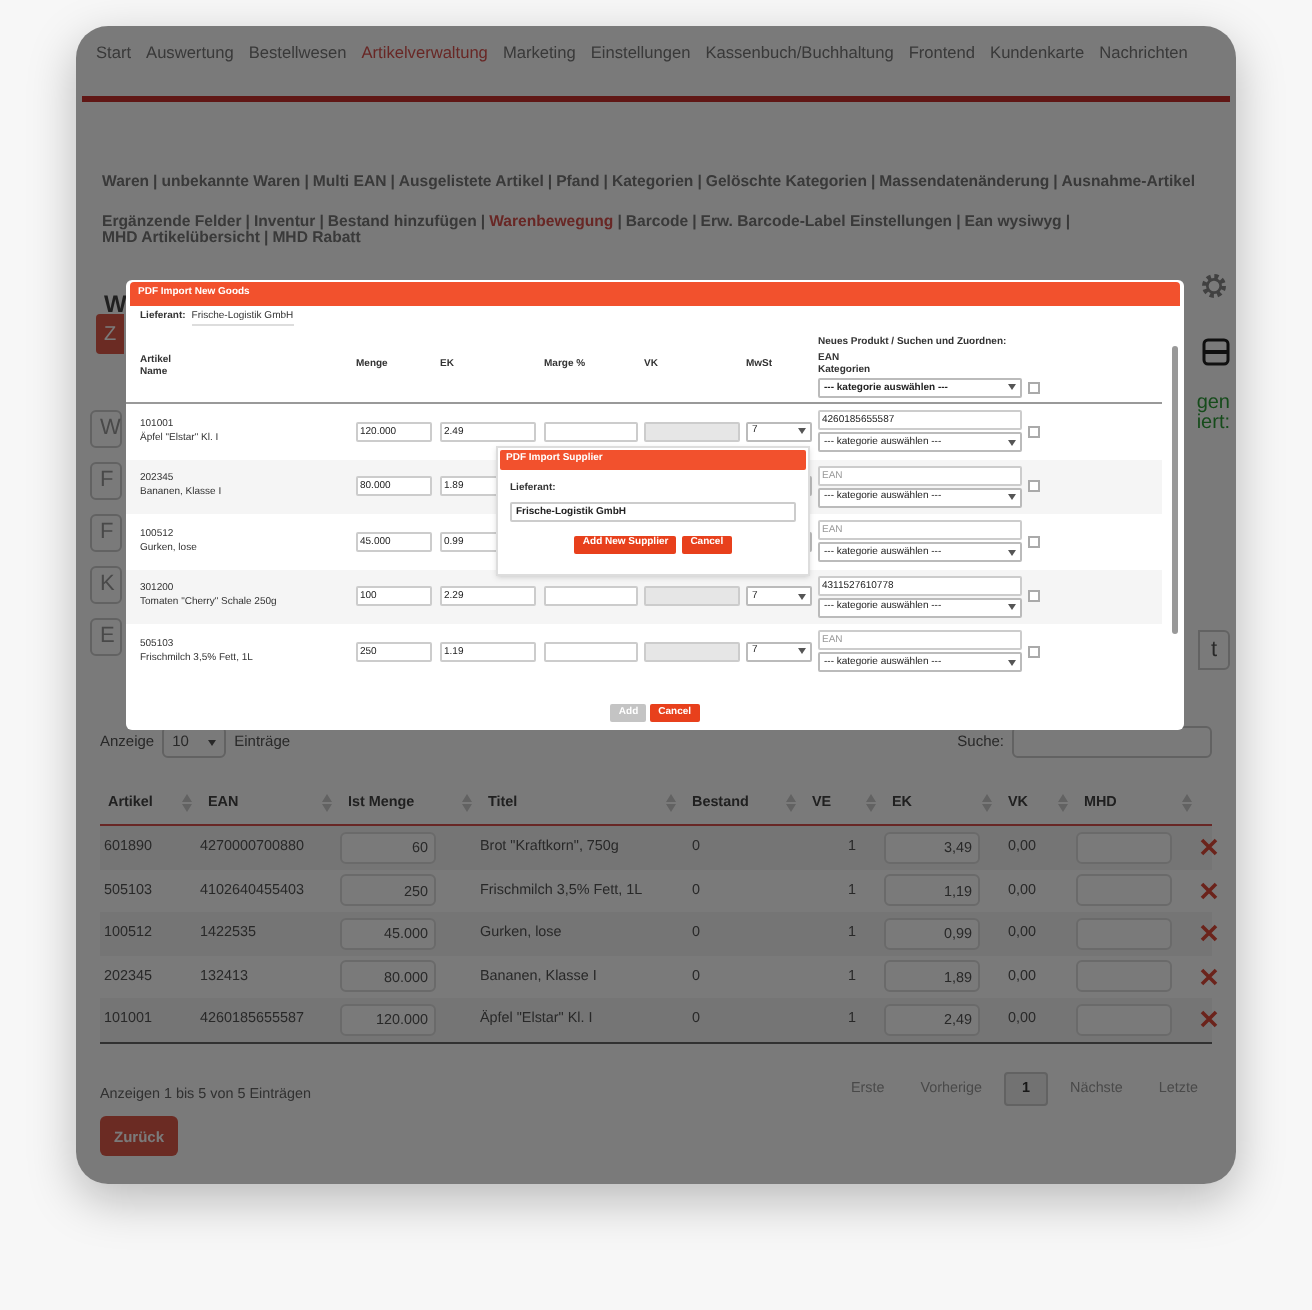 The width and height of the screenshot is (1312, 1310). Describe the element at coordinates (539, 68) in the screenshot. I see `nav-tab: Marketing` at that location.